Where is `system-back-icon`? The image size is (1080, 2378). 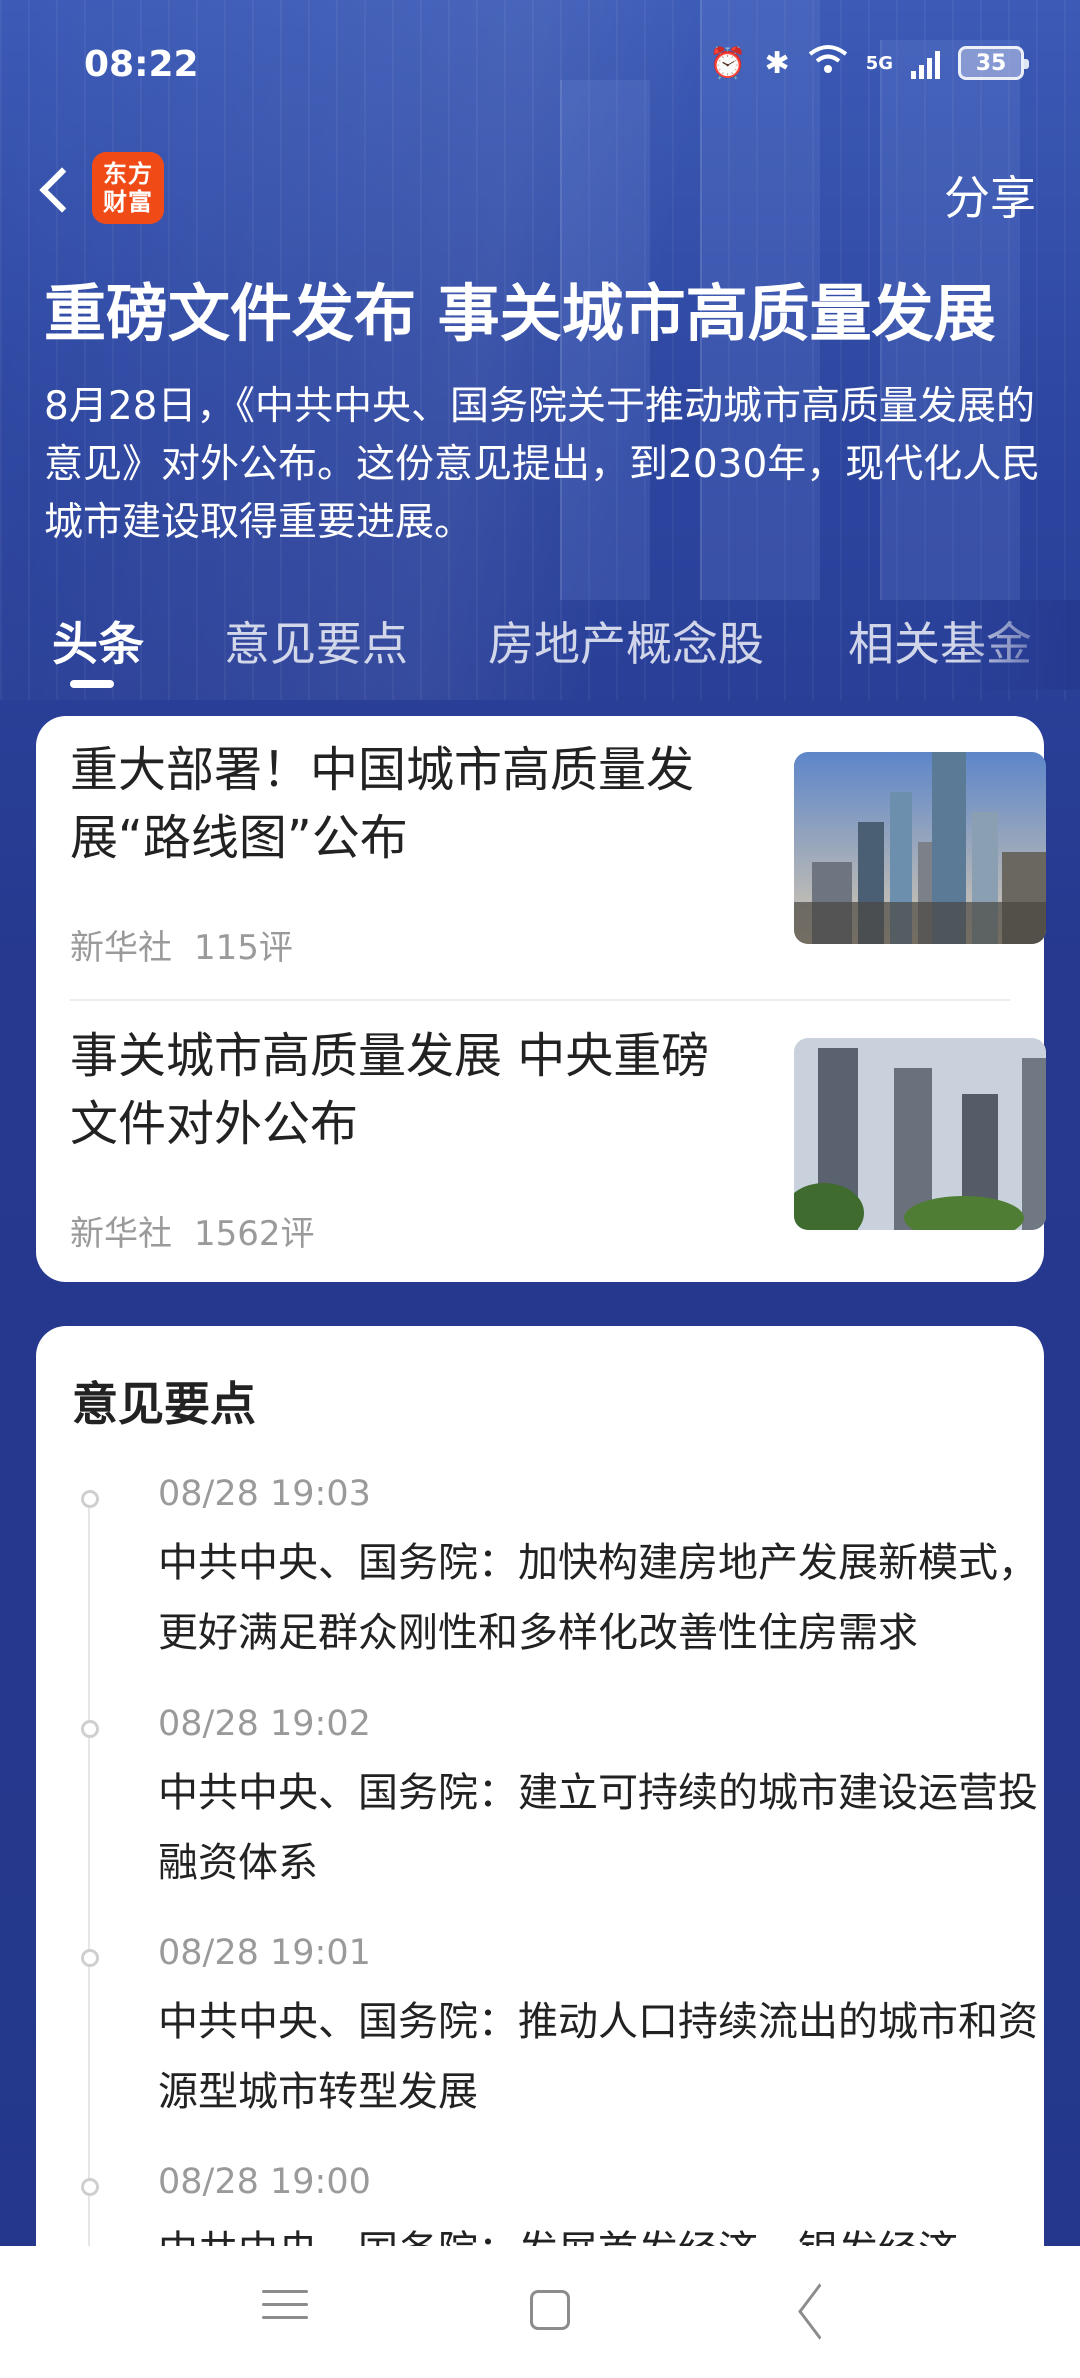
system-back-icon is located at coordinates (819, 2312).